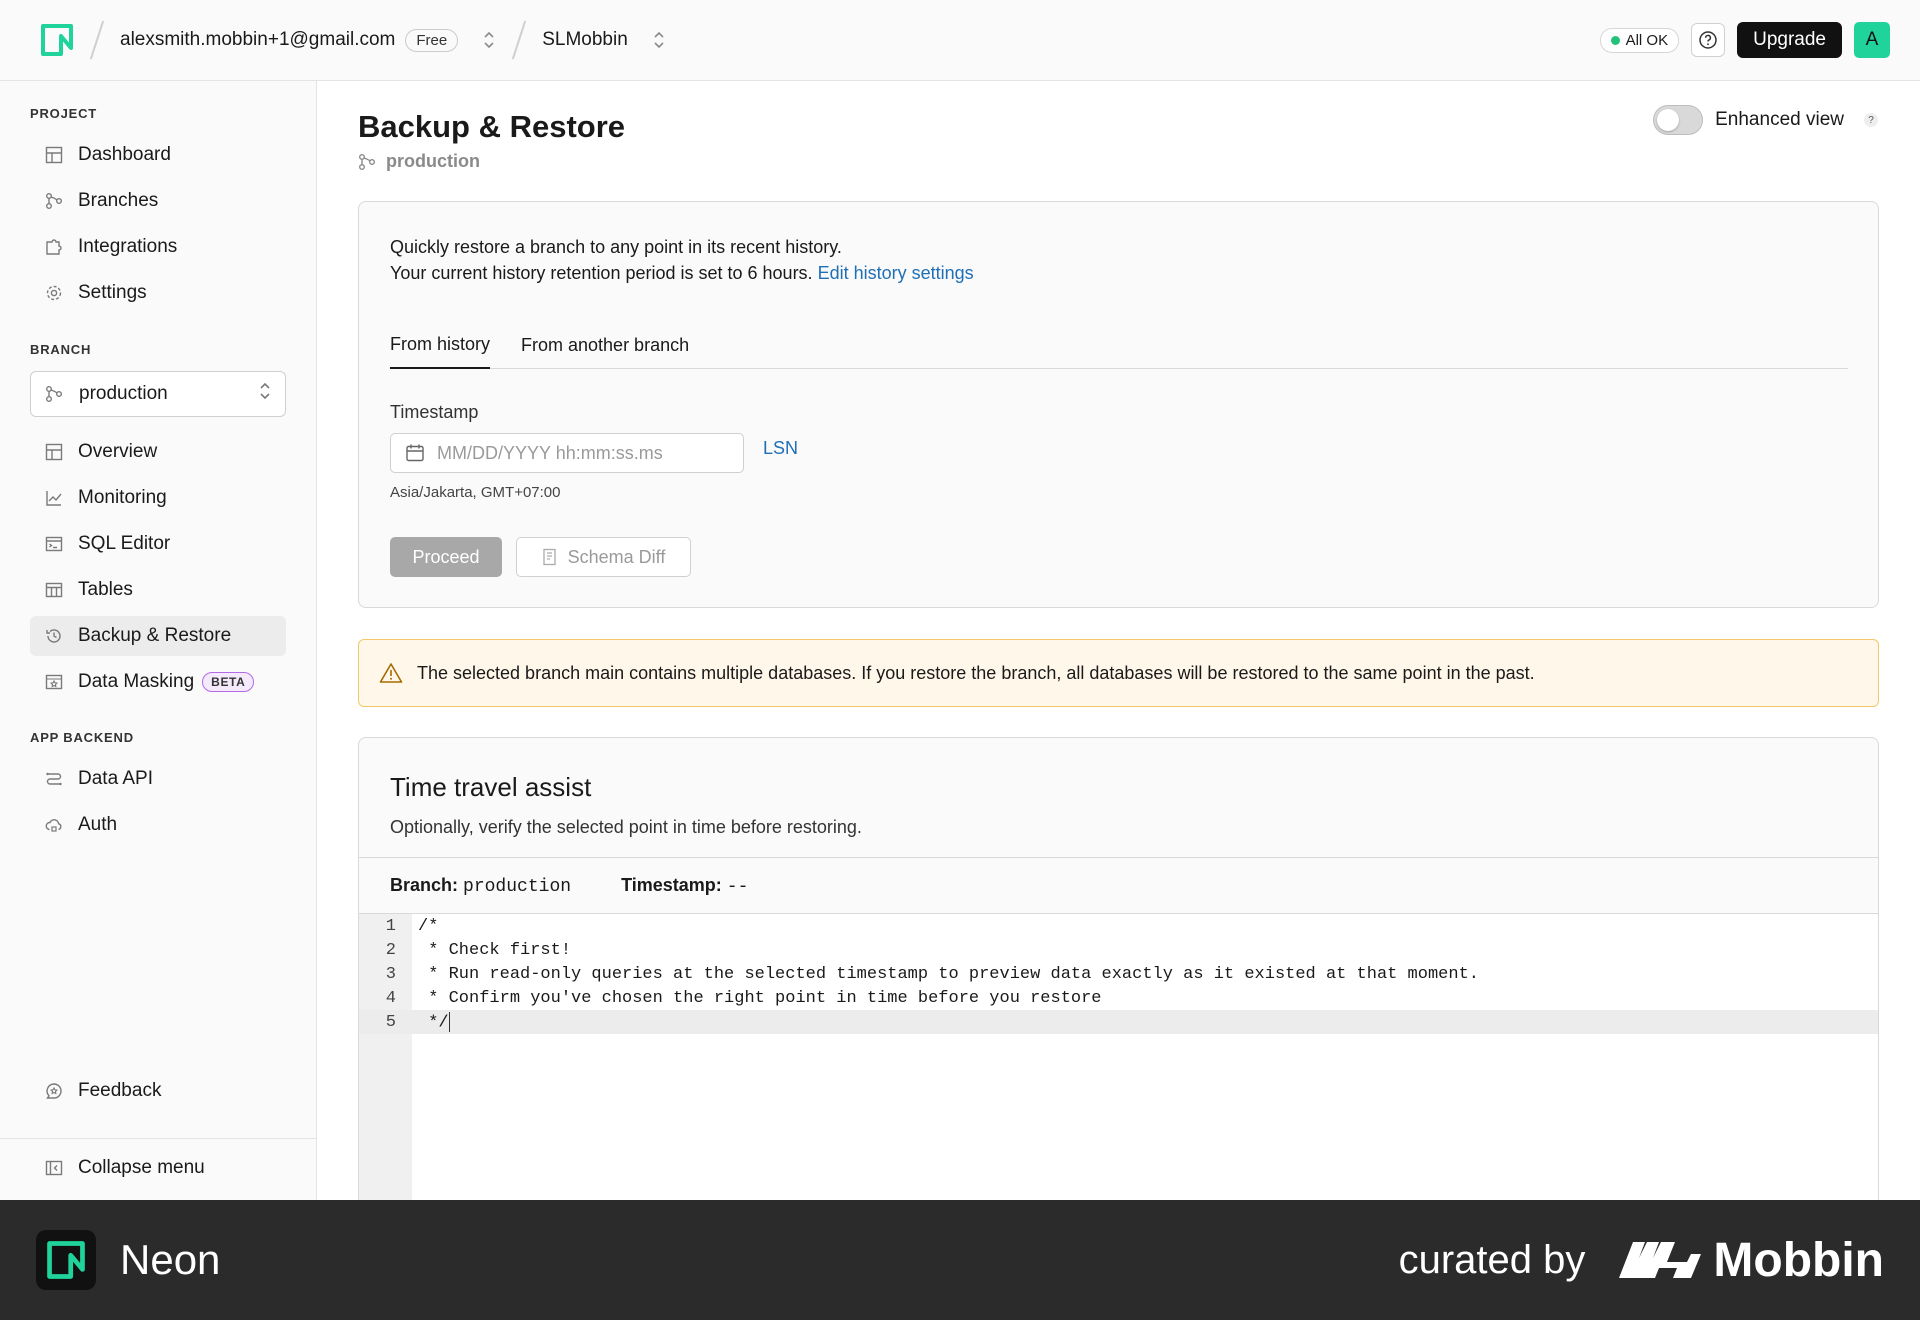  I want to click on mobbin-wordmark: Mobbin, so click(1798, 1260).